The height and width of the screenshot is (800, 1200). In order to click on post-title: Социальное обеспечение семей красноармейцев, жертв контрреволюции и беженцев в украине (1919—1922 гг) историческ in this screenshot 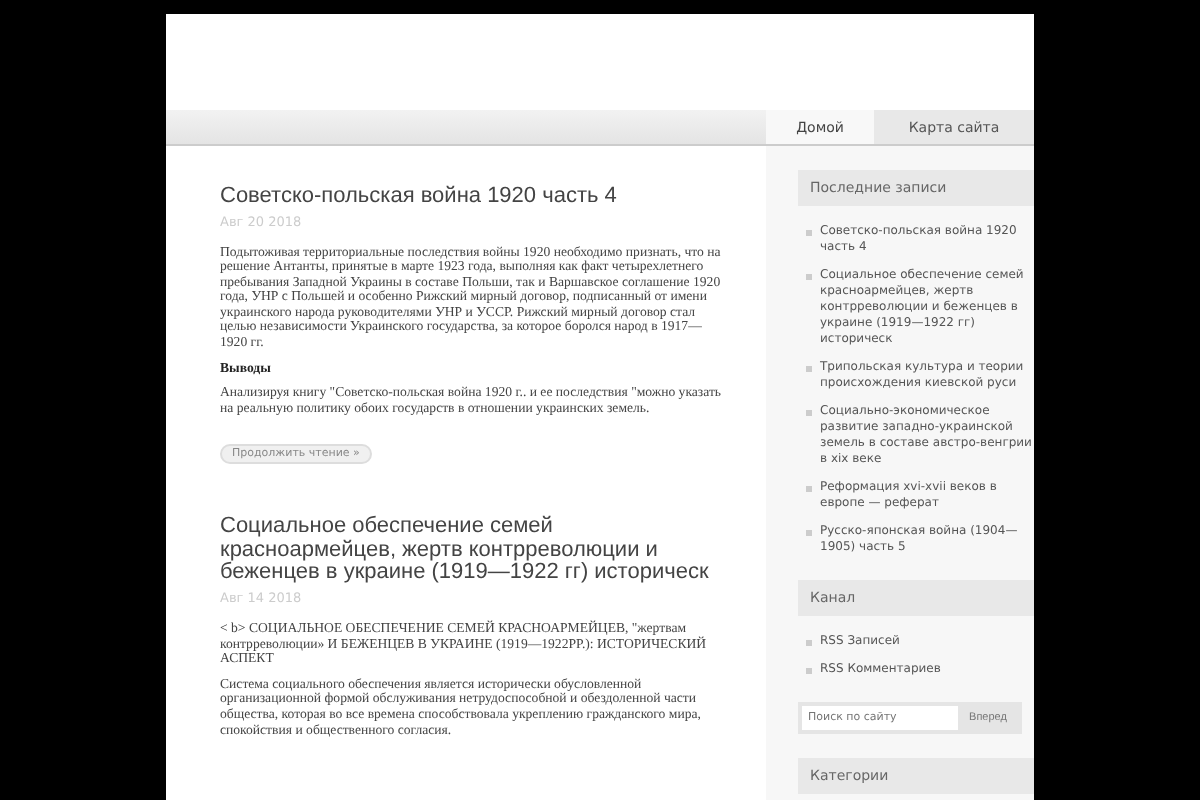, I will do `click(473, 551)`.